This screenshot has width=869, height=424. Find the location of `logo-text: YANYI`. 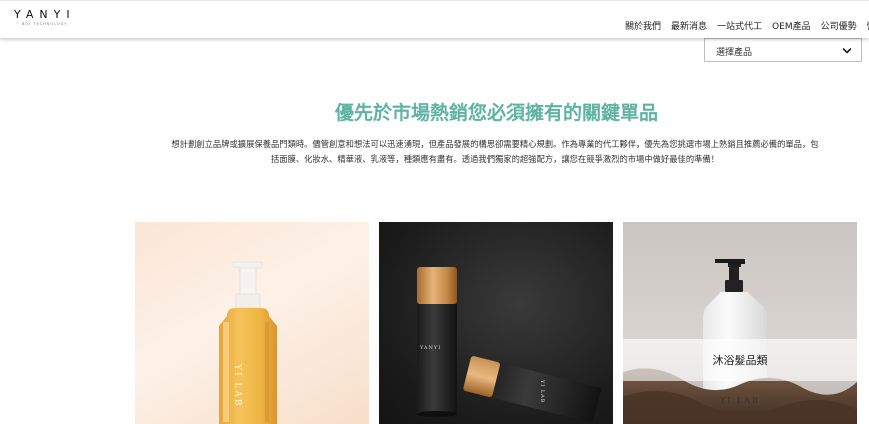

logo-text: YANYI is located at coordinates (45, 14).